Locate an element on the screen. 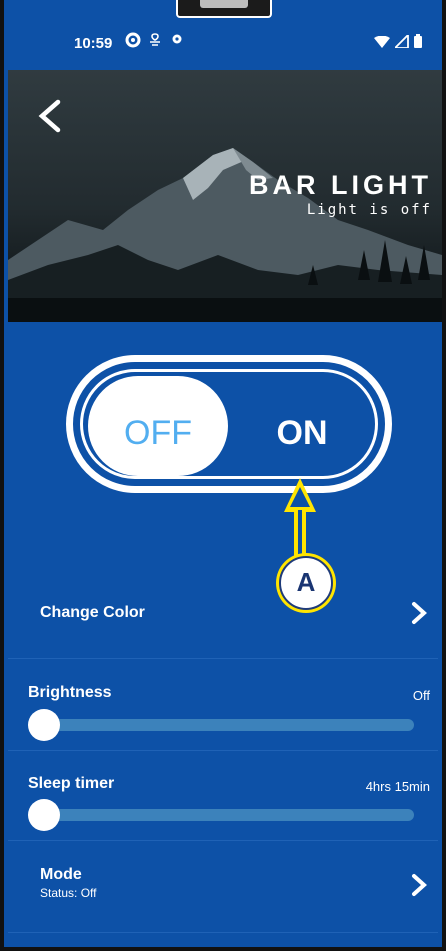  mode-label: Mode is located at coordinates (61, 874).